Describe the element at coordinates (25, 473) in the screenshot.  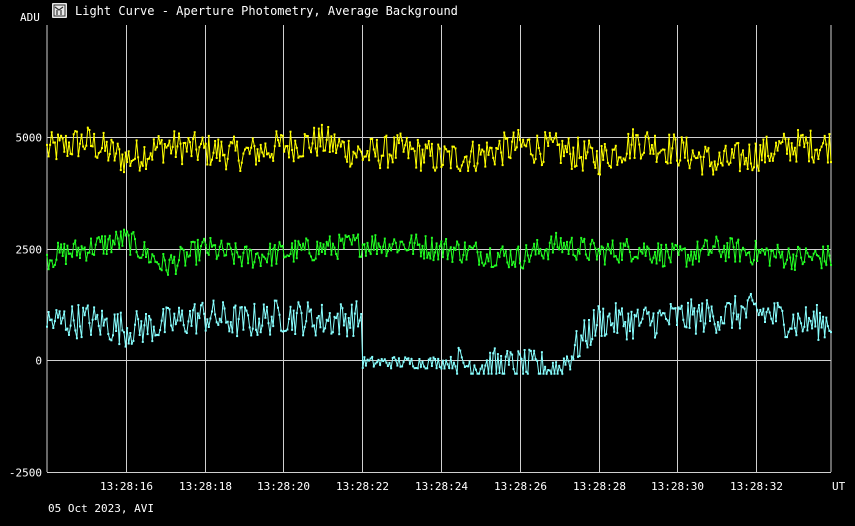
I see `y-tick-label: -2500` at that location.